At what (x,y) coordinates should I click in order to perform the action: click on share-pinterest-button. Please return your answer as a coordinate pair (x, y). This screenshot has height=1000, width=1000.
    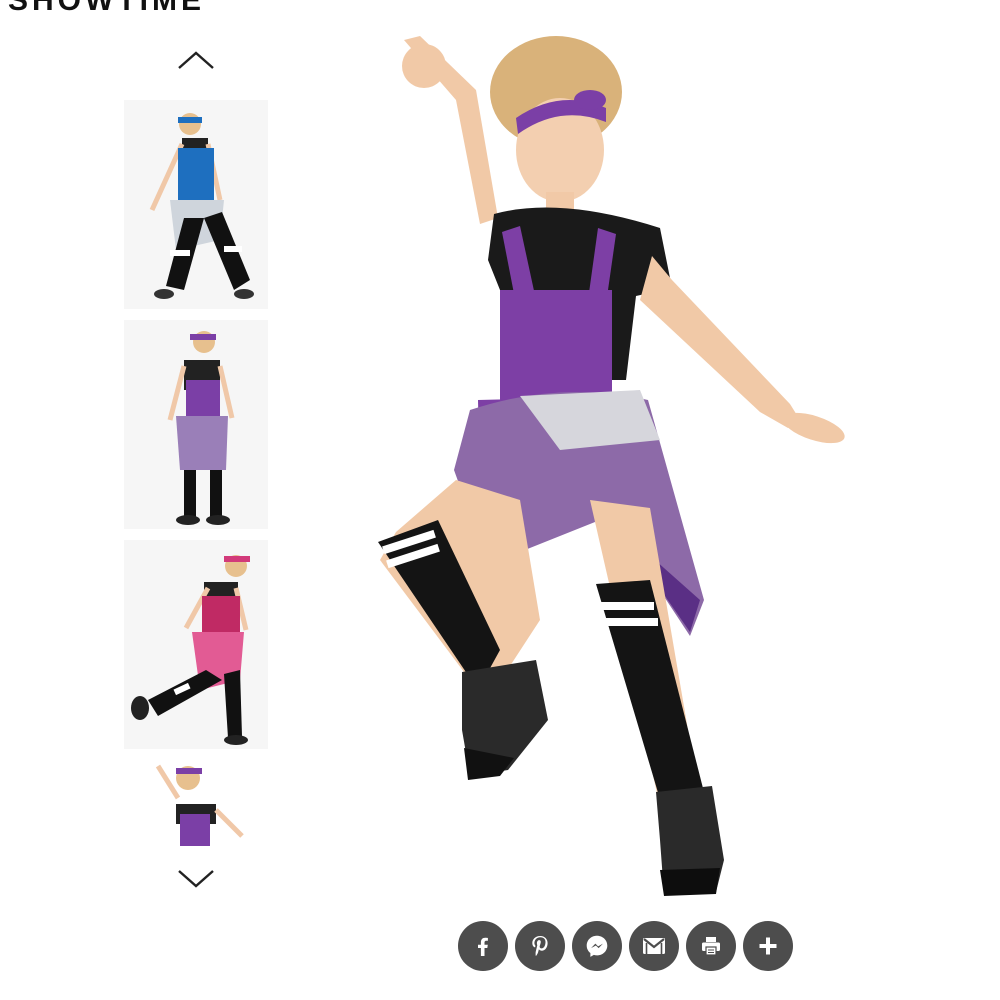
    Looking at the image, I should click on (540, 946).